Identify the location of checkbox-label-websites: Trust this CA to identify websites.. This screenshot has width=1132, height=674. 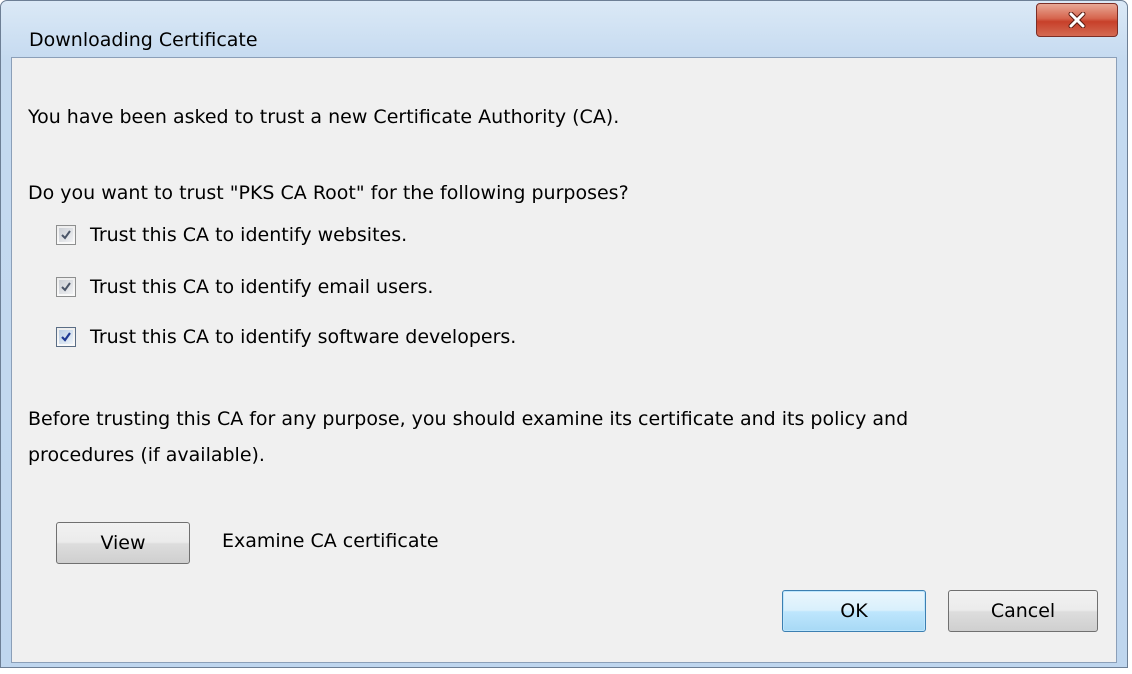
(249, 235).